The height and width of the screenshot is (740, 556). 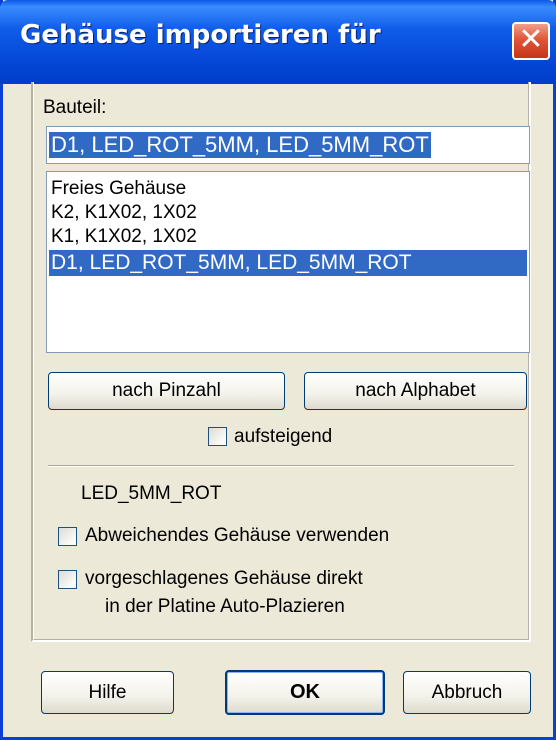 What do you see at coordinates (237, 535) in the screenshot?
I see `different-package-label: Abweichendes Gehäuse verwenden` at bounding box center [237, 535].